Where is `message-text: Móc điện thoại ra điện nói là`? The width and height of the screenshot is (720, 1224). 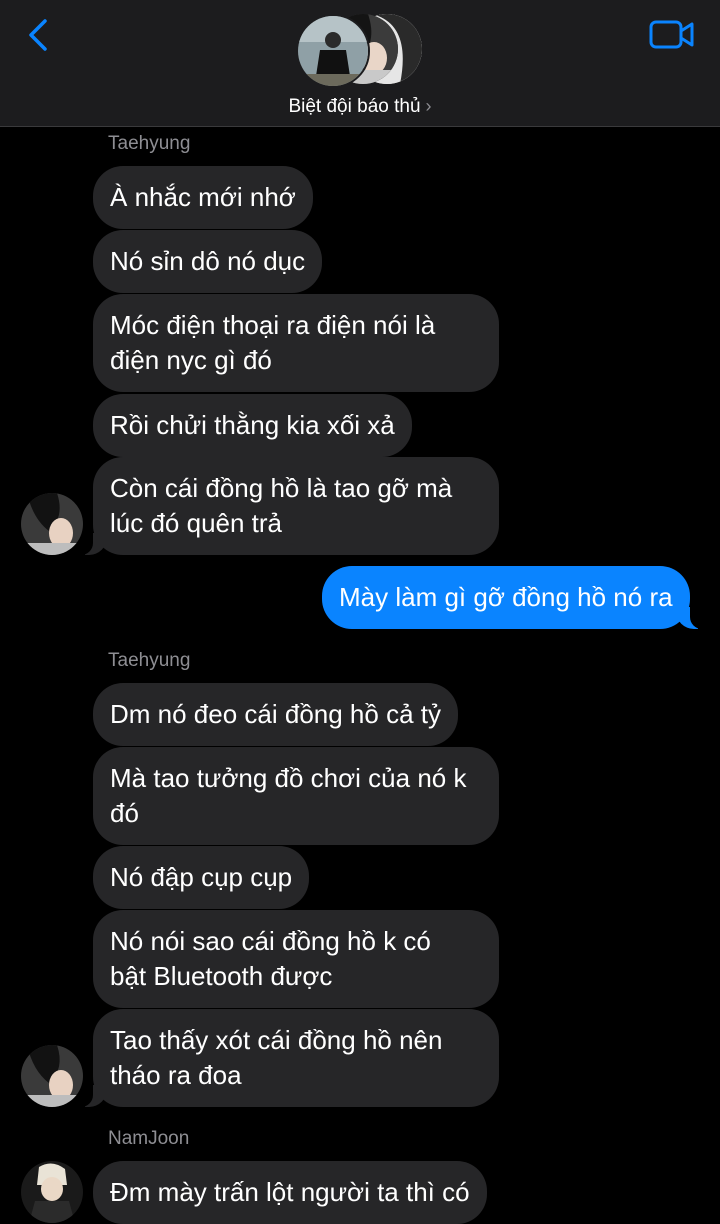 message-text: Móc điện thoại ra điện nói là is located at coordinates (273, 325).